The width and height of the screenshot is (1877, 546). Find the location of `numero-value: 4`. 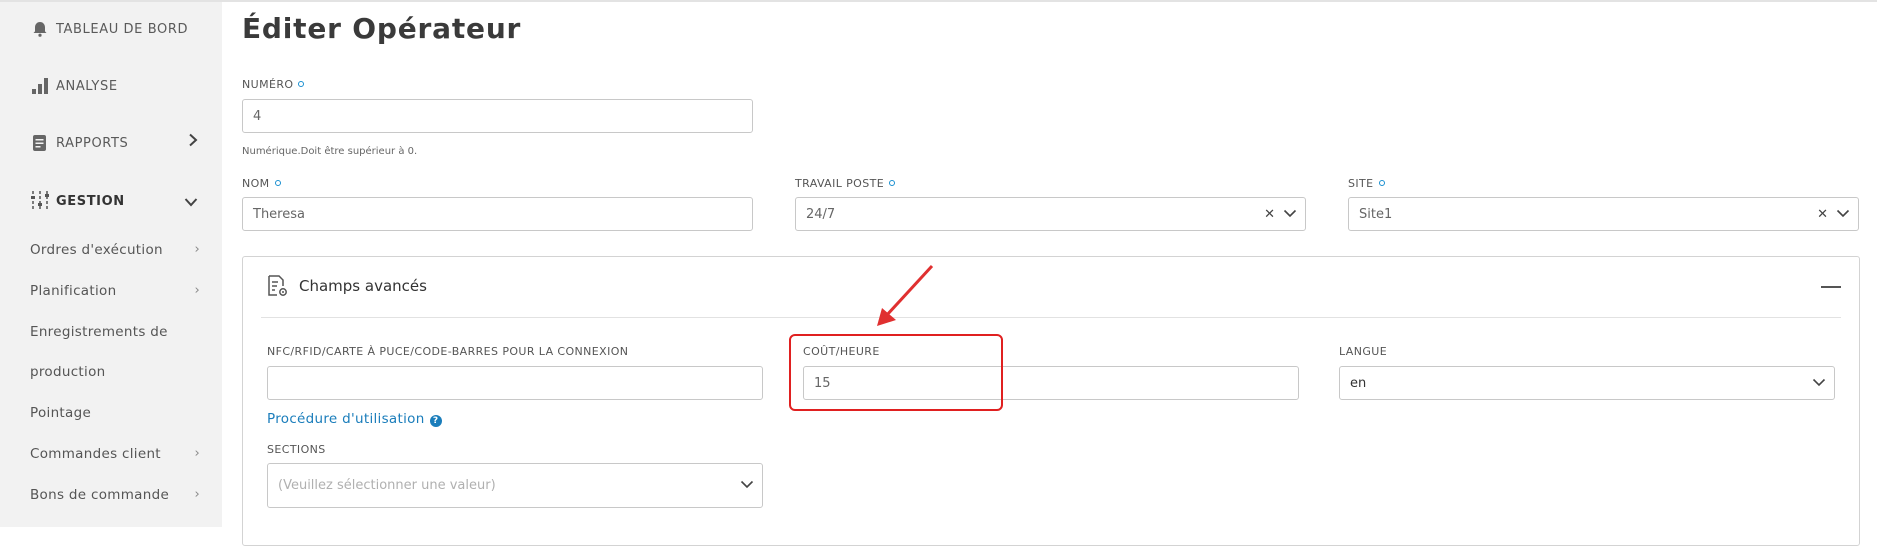

numero-value: 4 is located at coordinates (257, 116).